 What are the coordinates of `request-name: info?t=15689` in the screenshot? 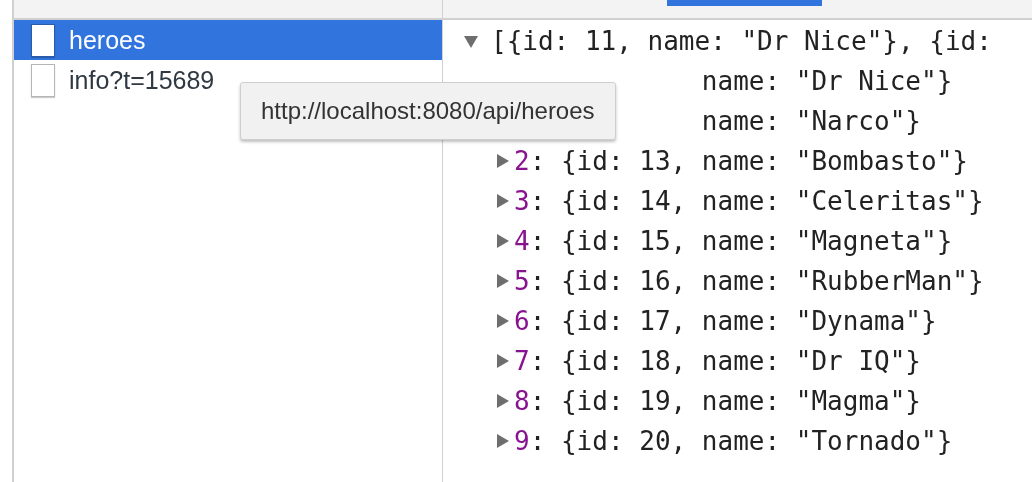 It's located at (142, 80).